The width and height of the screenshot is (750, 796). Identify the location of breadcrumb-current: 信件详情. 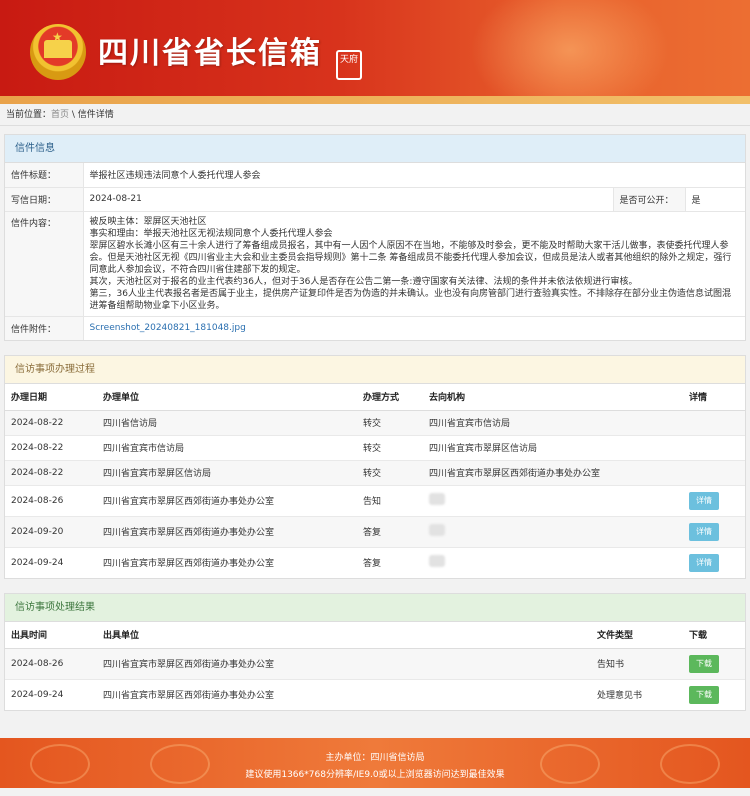
(95, 115).